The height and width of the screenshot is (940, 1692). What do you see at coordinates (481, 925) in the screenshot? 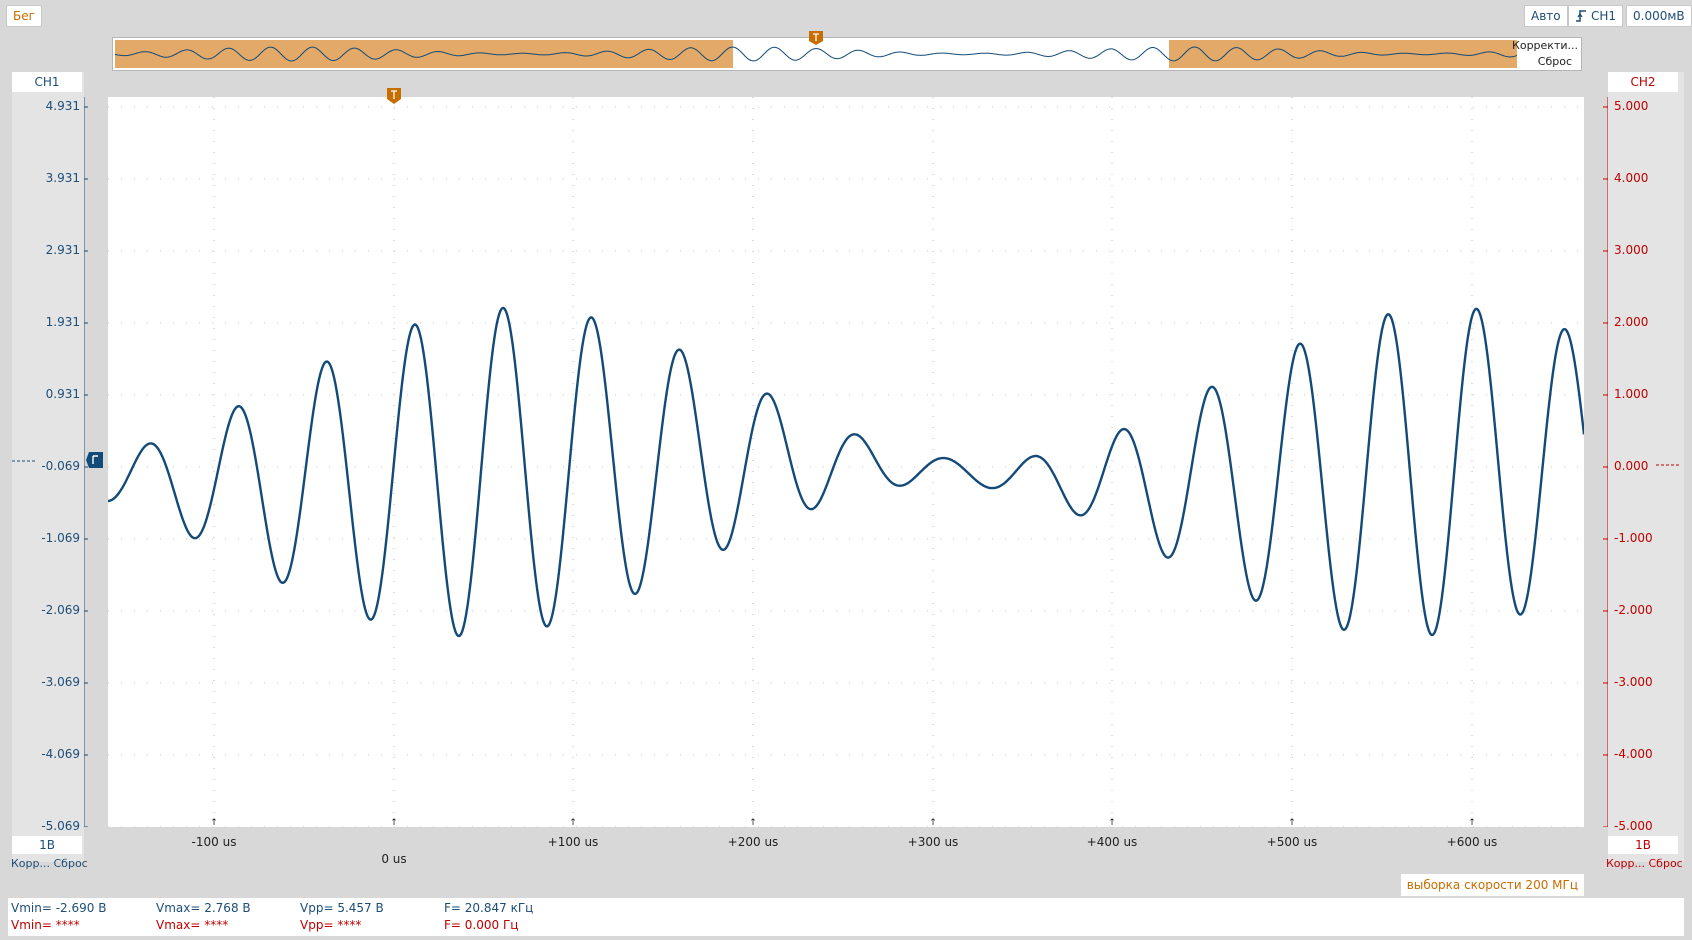
I see `ch2-frequency: F= 0.000 Гц` at bounding box center [481, 925].